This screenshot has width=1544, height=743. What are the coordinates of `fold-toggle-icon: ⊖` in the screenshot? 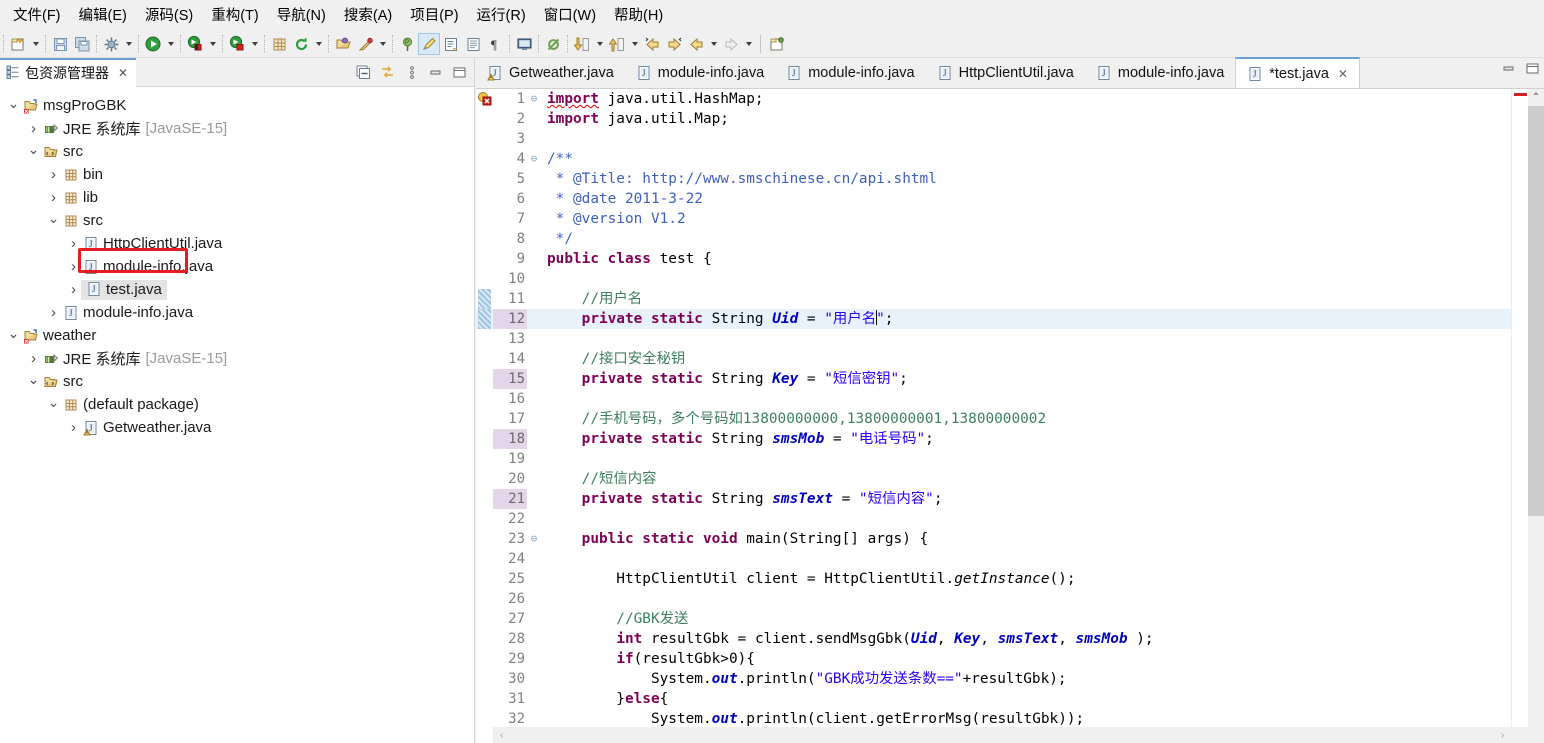 It's located at (534, 159).